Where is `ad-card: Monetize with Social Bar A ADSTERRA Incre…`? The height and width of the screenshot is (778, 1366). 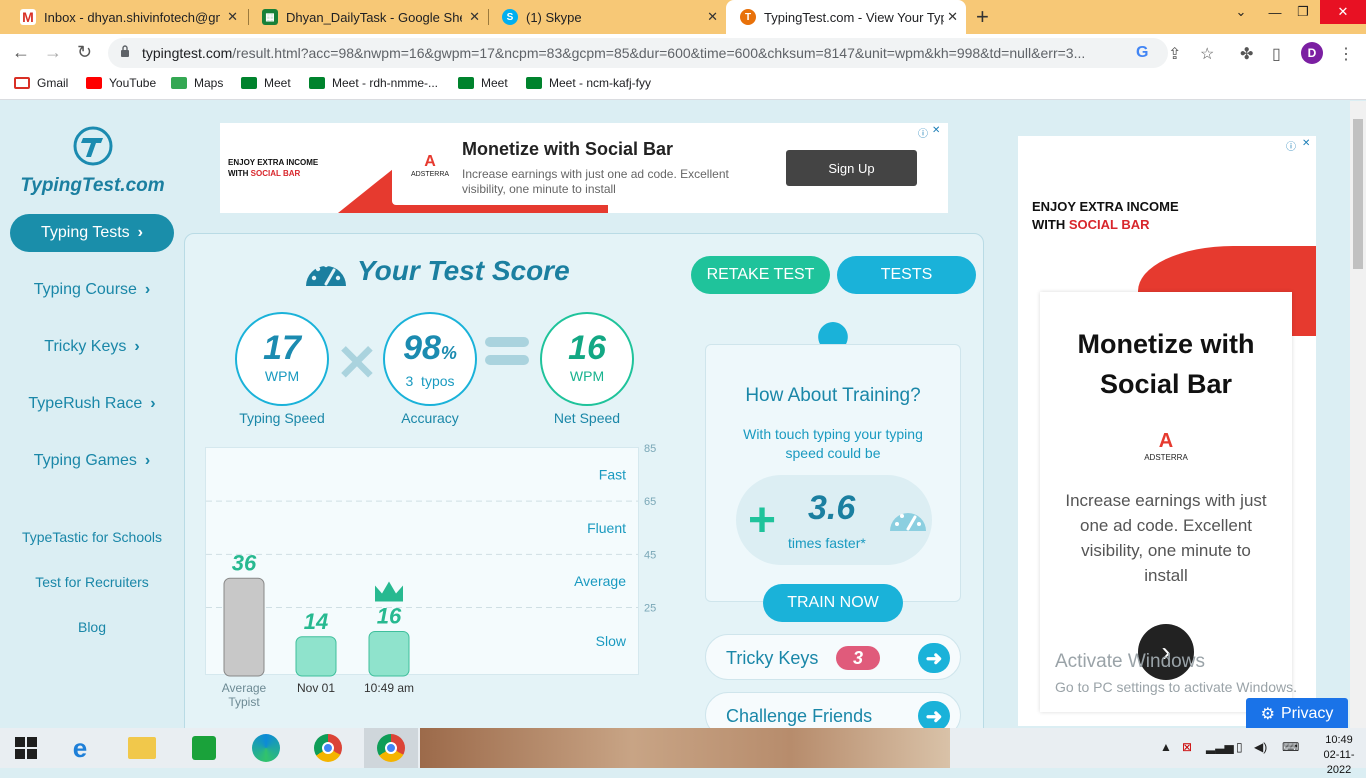
ad-card: Monetize with Social Bar A ADSTERRA Incre… is located at coordinates (1166, 502).